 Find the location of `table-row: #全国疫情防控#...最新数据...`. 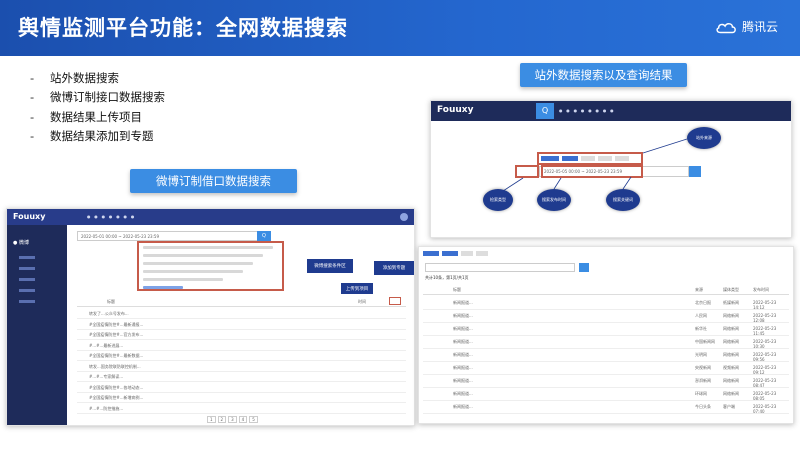

table-row: #全国疫情防控#...最新数据... is located at coordinates (241, 356).